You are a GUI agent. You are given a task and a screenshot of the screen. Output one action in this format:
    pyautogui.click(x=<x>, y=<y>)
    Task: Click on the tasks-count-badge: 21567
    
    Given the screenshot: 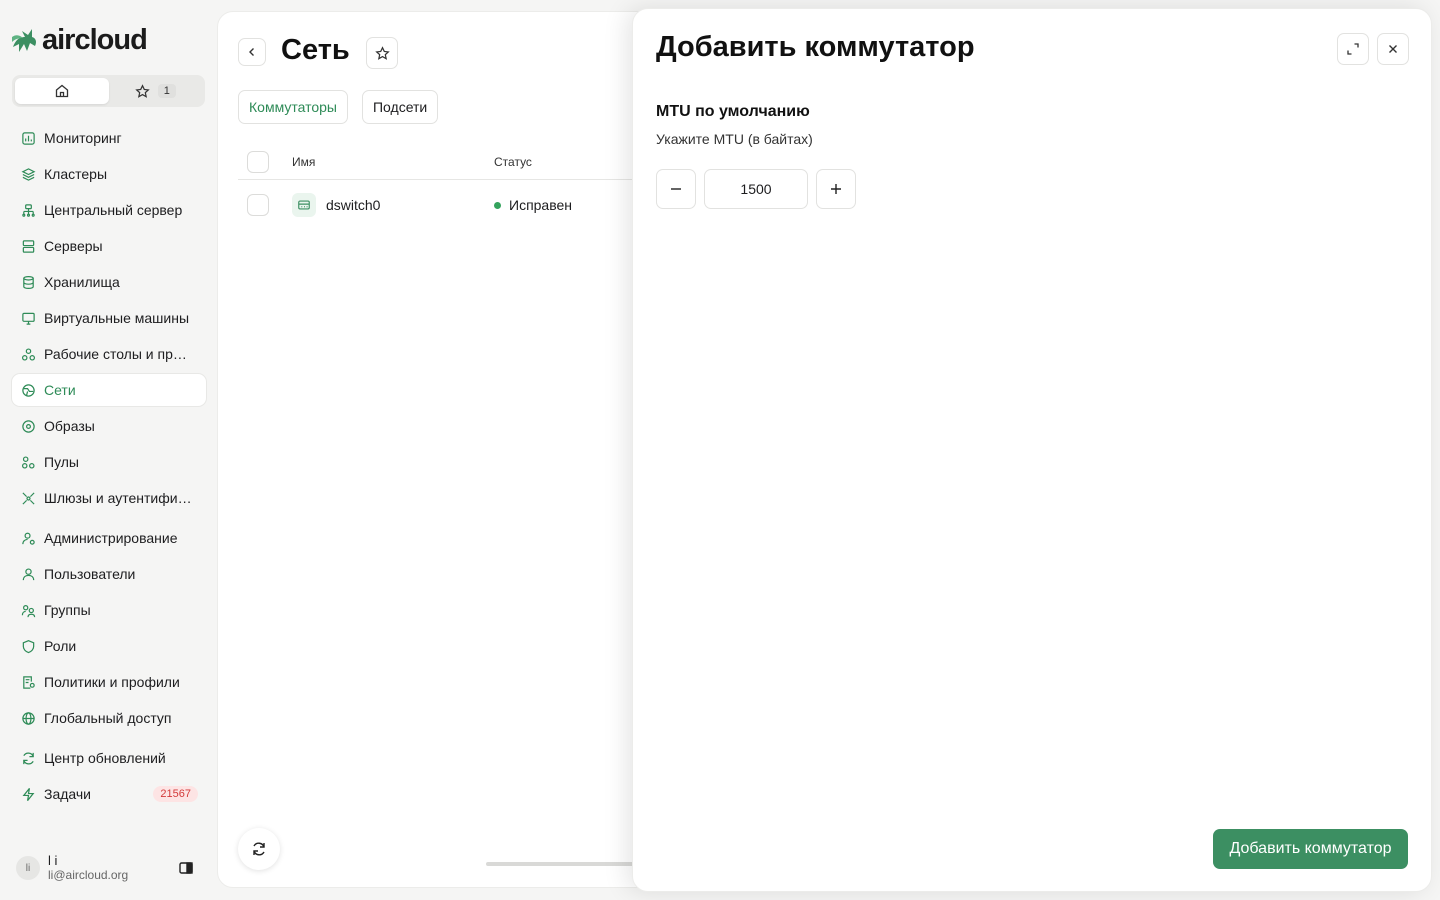 What is the action you would take?
    pyautogui.click(x=175, y=794)
    